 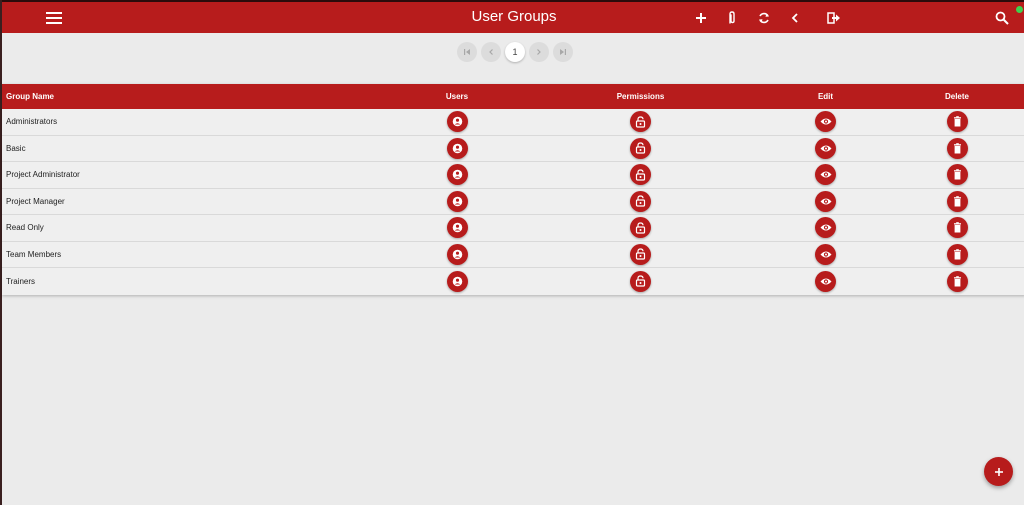 I want to click on attach-icon, so click(x=732, y=18).